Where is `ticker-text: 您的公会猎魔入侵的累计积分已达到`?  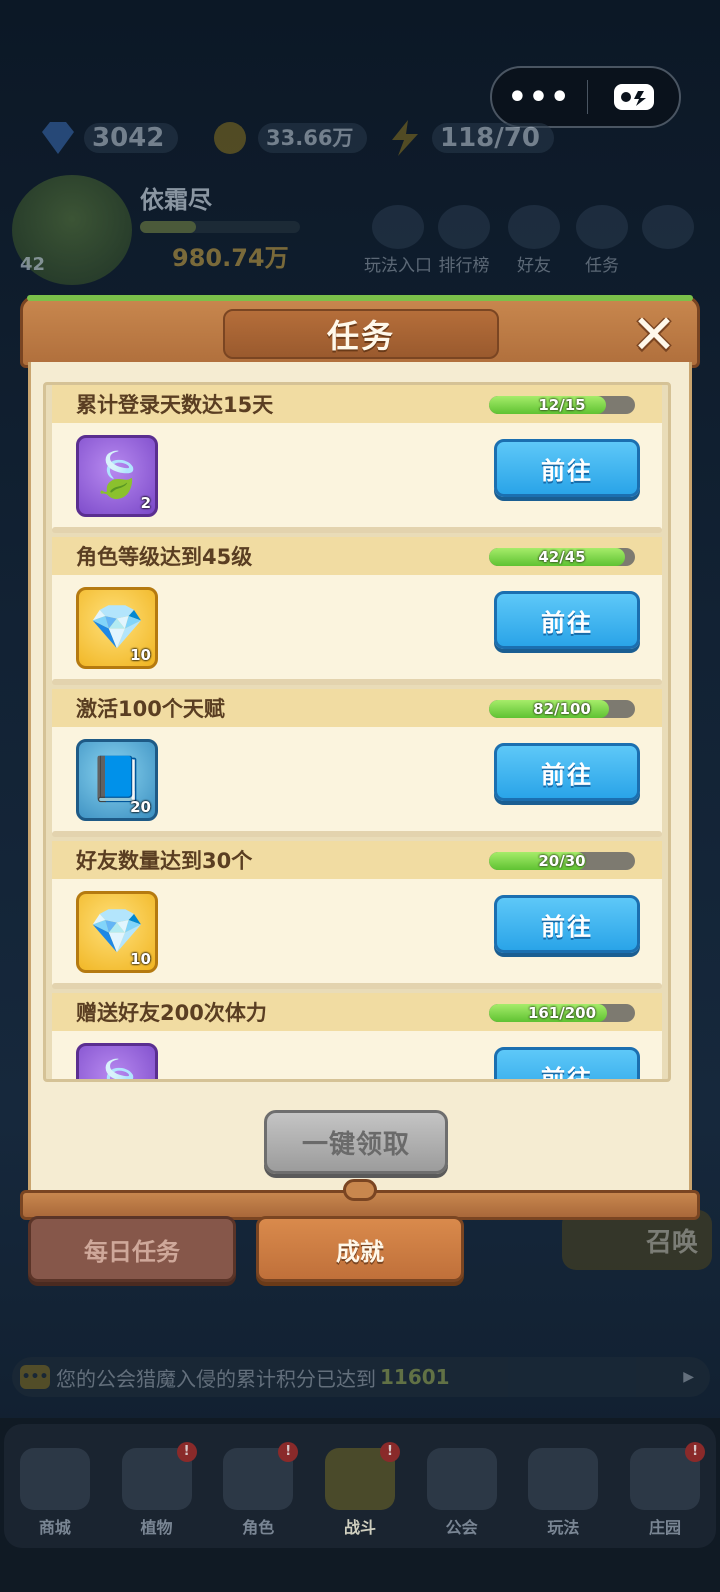 ticker-text: 您的公会猎魔入侵的累计积分已达到 is located at coordinates (216, 1378).